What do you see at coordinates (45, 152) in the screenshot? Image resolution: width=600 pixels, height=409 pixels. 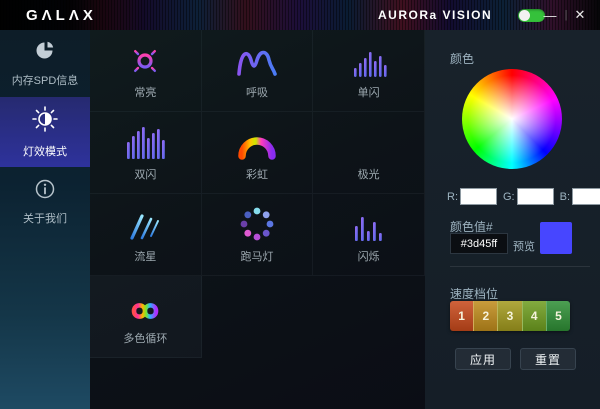 I see `sidebar-item-label: 灯效模式` at bounding box center [45, 152].